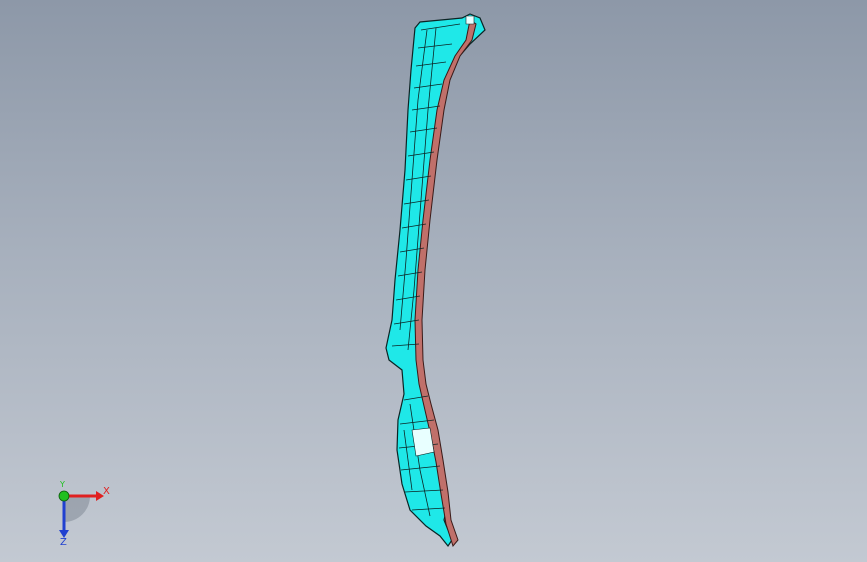  What do you see at coordinates (63, 542) in the screenshot?
I see `z-axis-label: Z` at bounding box center [63, 542].